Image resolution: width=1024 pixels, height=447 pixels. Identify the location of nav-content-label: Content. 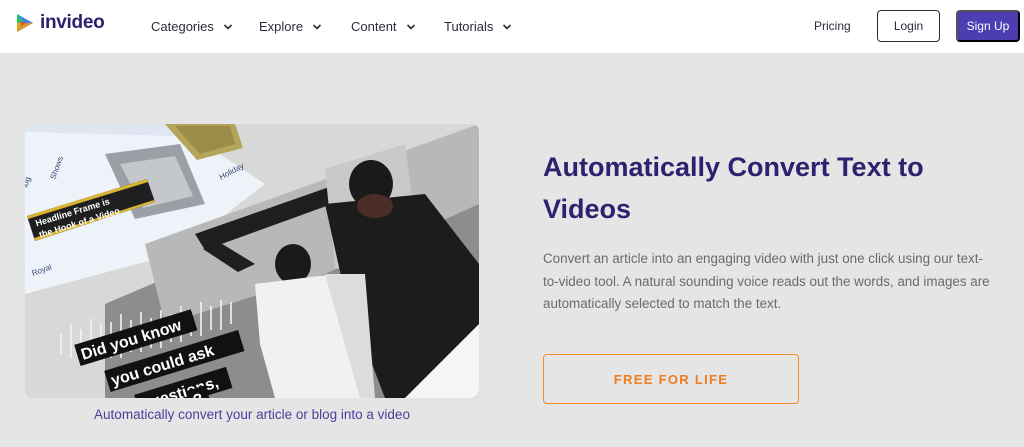
(374, 26).